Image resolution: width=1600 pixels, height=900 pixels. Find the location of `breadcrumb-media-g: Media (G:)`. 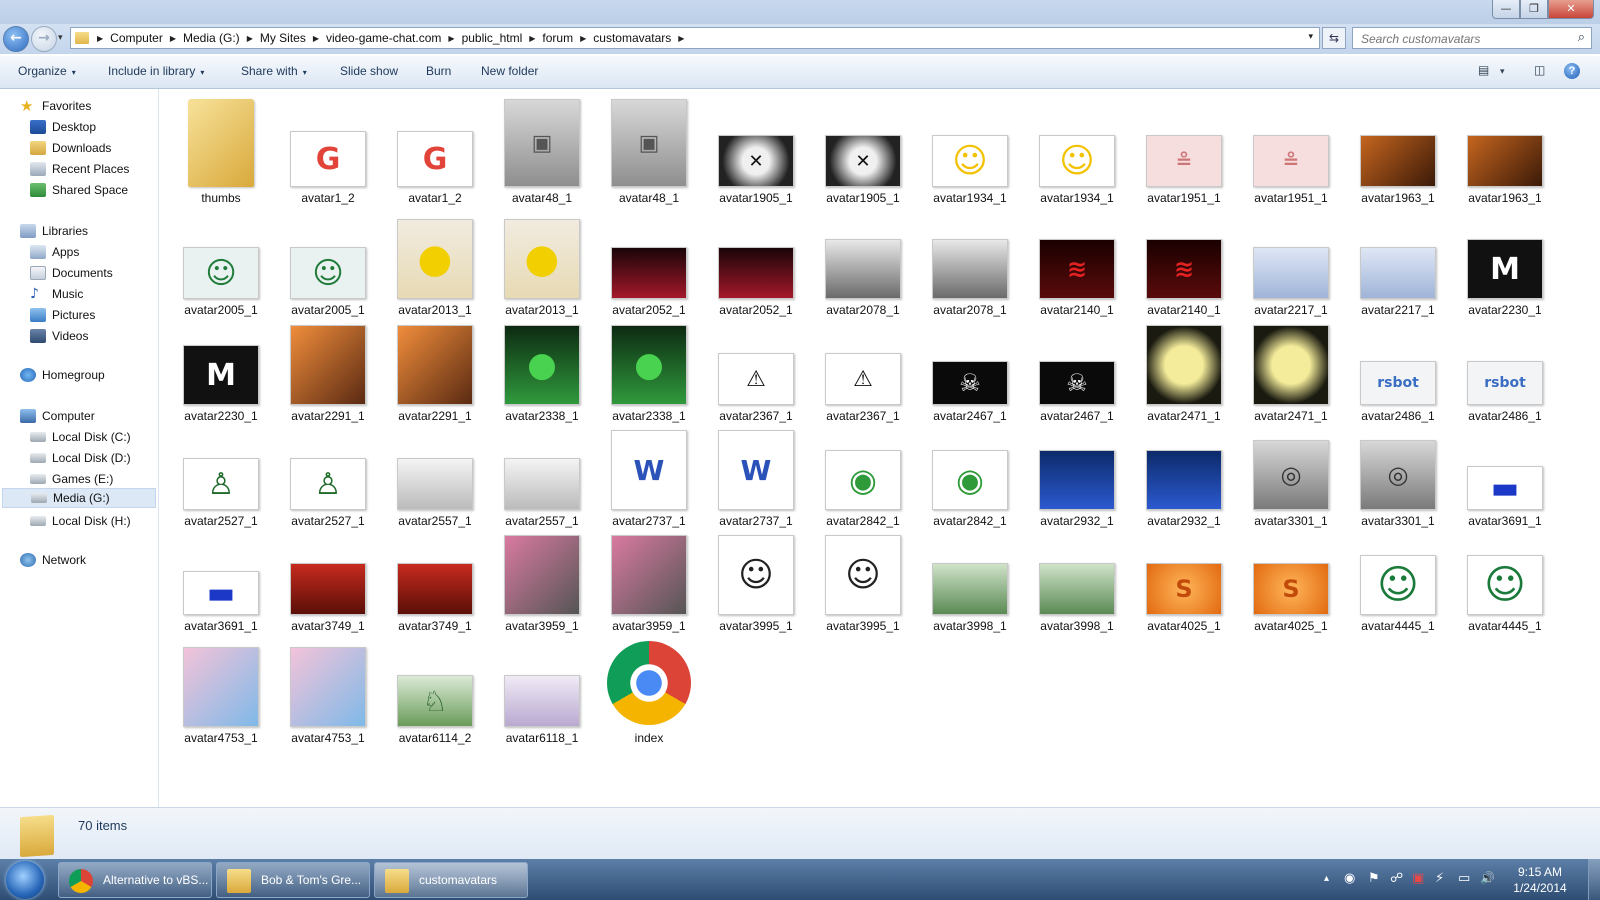

breadcrumb-media-g: Media (G:) is located at coordinates (211, 38).